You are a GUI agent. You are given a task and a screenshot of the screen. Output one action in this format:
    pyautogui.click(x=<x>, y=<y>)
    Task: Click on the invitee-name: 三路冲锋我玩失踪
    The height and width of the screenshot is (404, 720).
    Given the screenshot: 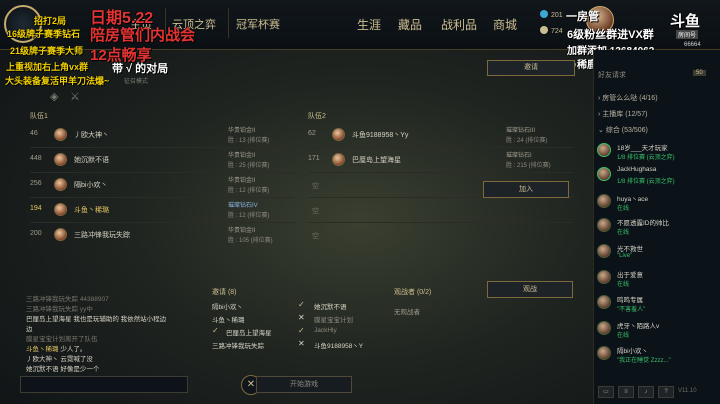 What is the action you would take?
    pyautogui.click(x=238, y=346)
    